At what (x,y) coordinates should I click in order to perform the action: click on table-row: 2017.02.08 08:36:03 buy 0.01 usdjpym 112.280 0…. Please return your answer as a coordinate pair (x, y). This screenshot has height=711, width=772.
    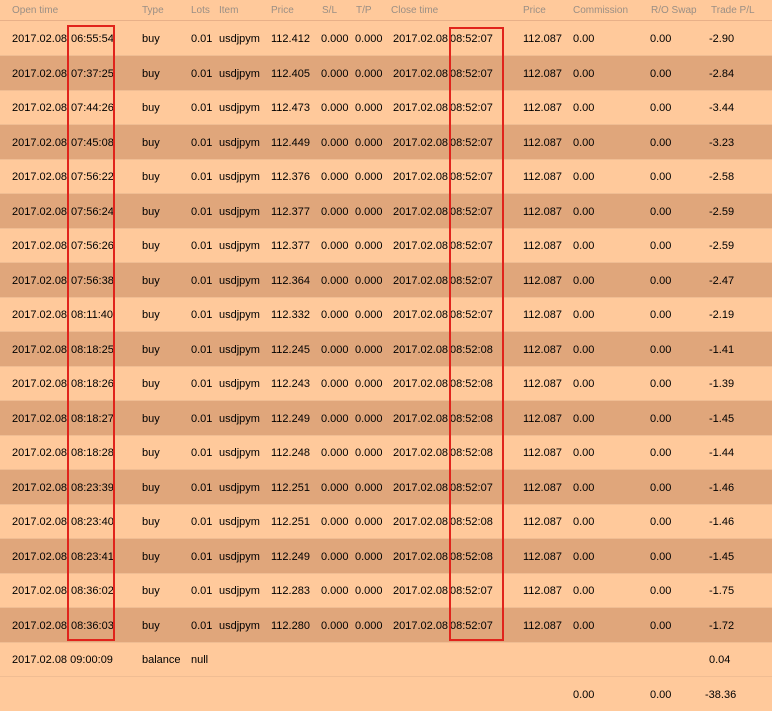
    Looking at the image, I should click on (386, 625).